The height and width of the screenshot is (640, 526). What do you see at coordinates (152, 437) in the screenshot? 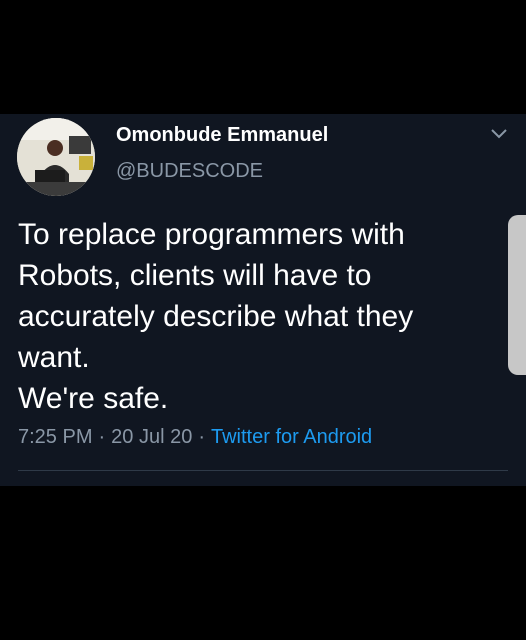
I see `tweet-date: 20 Jul 20` at bounding box center [152, 437].